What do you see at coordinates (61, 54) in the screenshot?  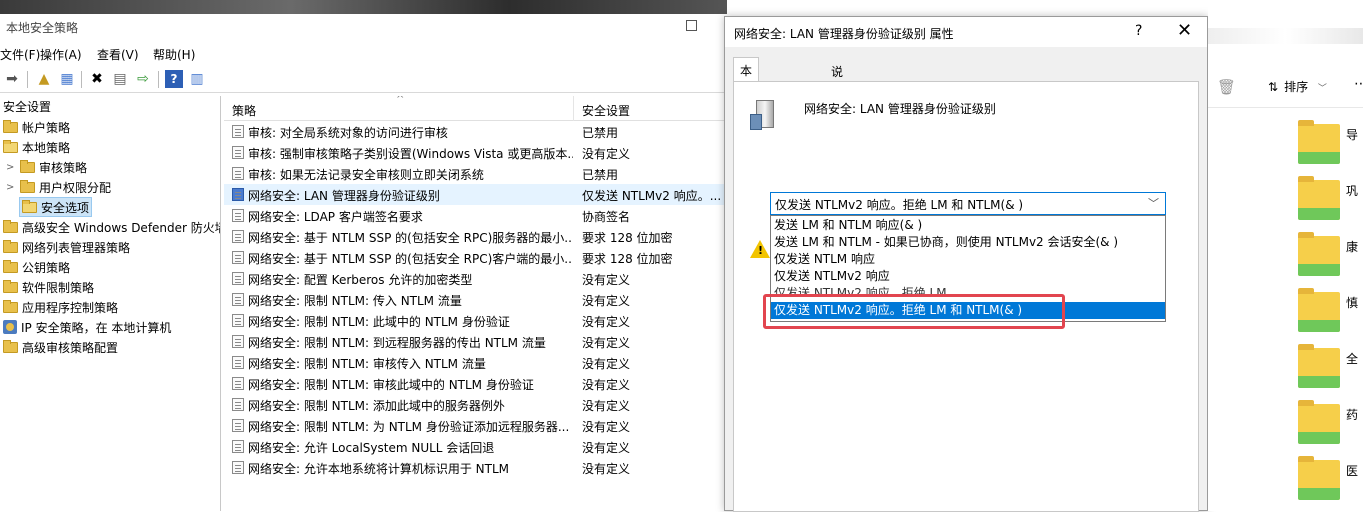 I see `menu-action: 操作(A)` at bounding box center [61, 54].